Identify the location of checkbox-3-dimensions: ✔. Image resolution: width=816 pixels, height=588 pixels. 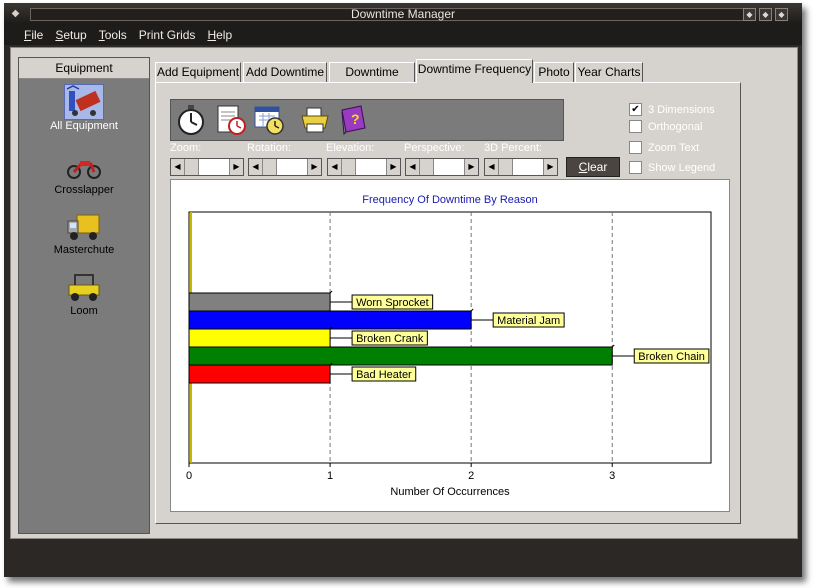
(635, 109).